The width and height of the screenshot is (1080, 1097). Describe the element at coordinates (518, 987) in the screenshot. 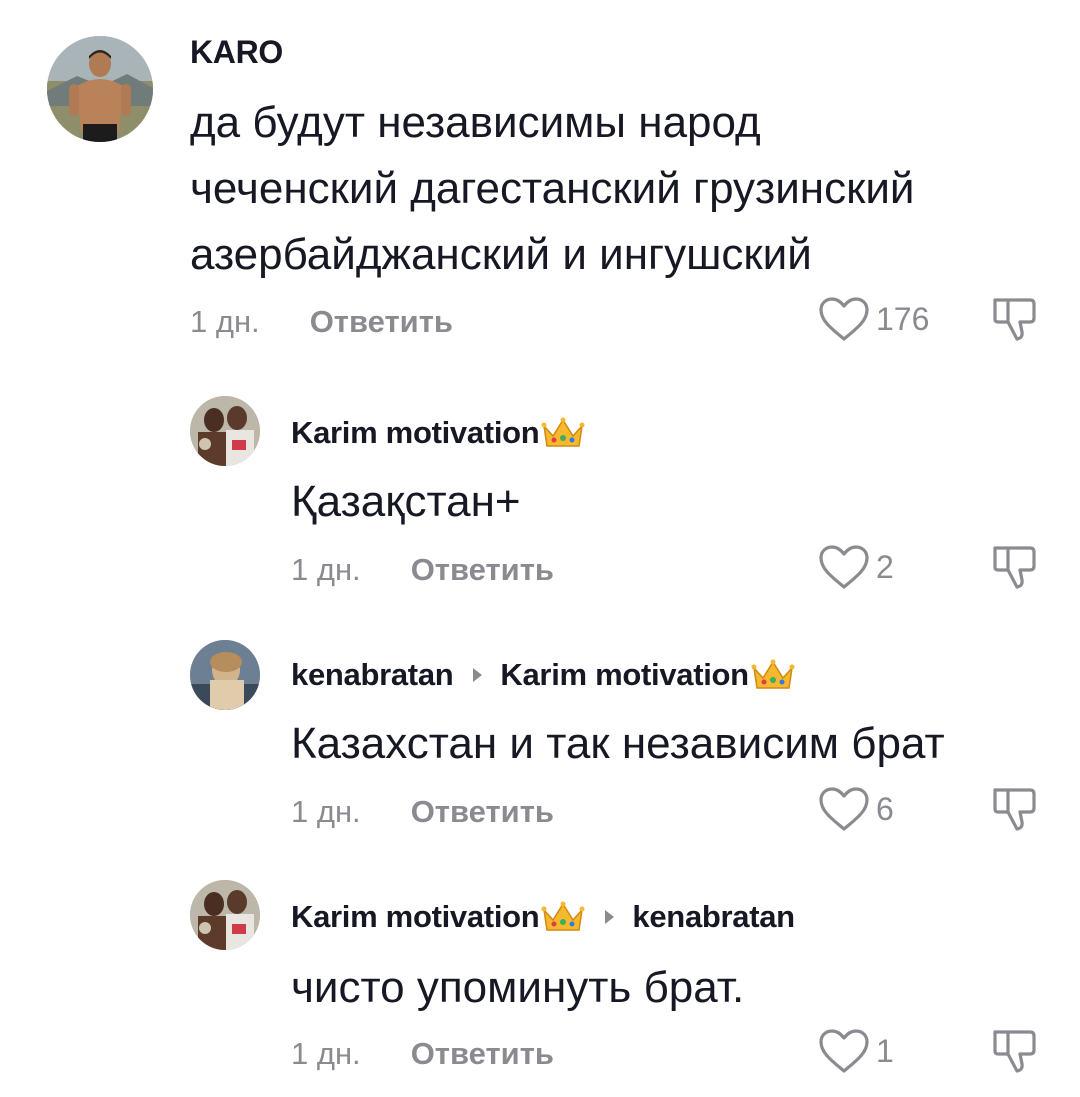

I see `comment-text: чисто упоминуть брат.` at that location.